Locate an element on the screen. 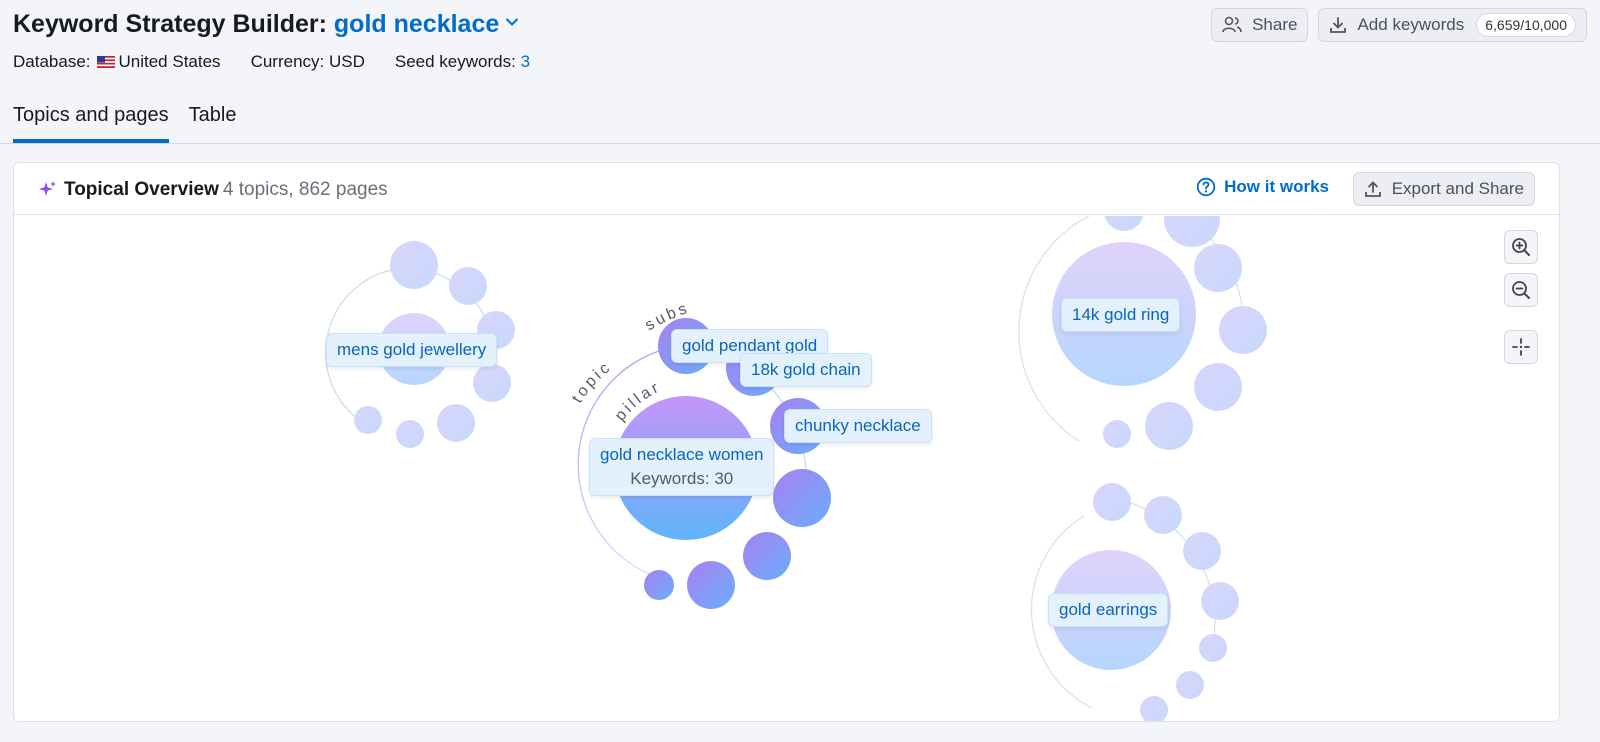  topic-label-14k-gold-ring: 14k gold ring is located at coordinates (1121, 315).